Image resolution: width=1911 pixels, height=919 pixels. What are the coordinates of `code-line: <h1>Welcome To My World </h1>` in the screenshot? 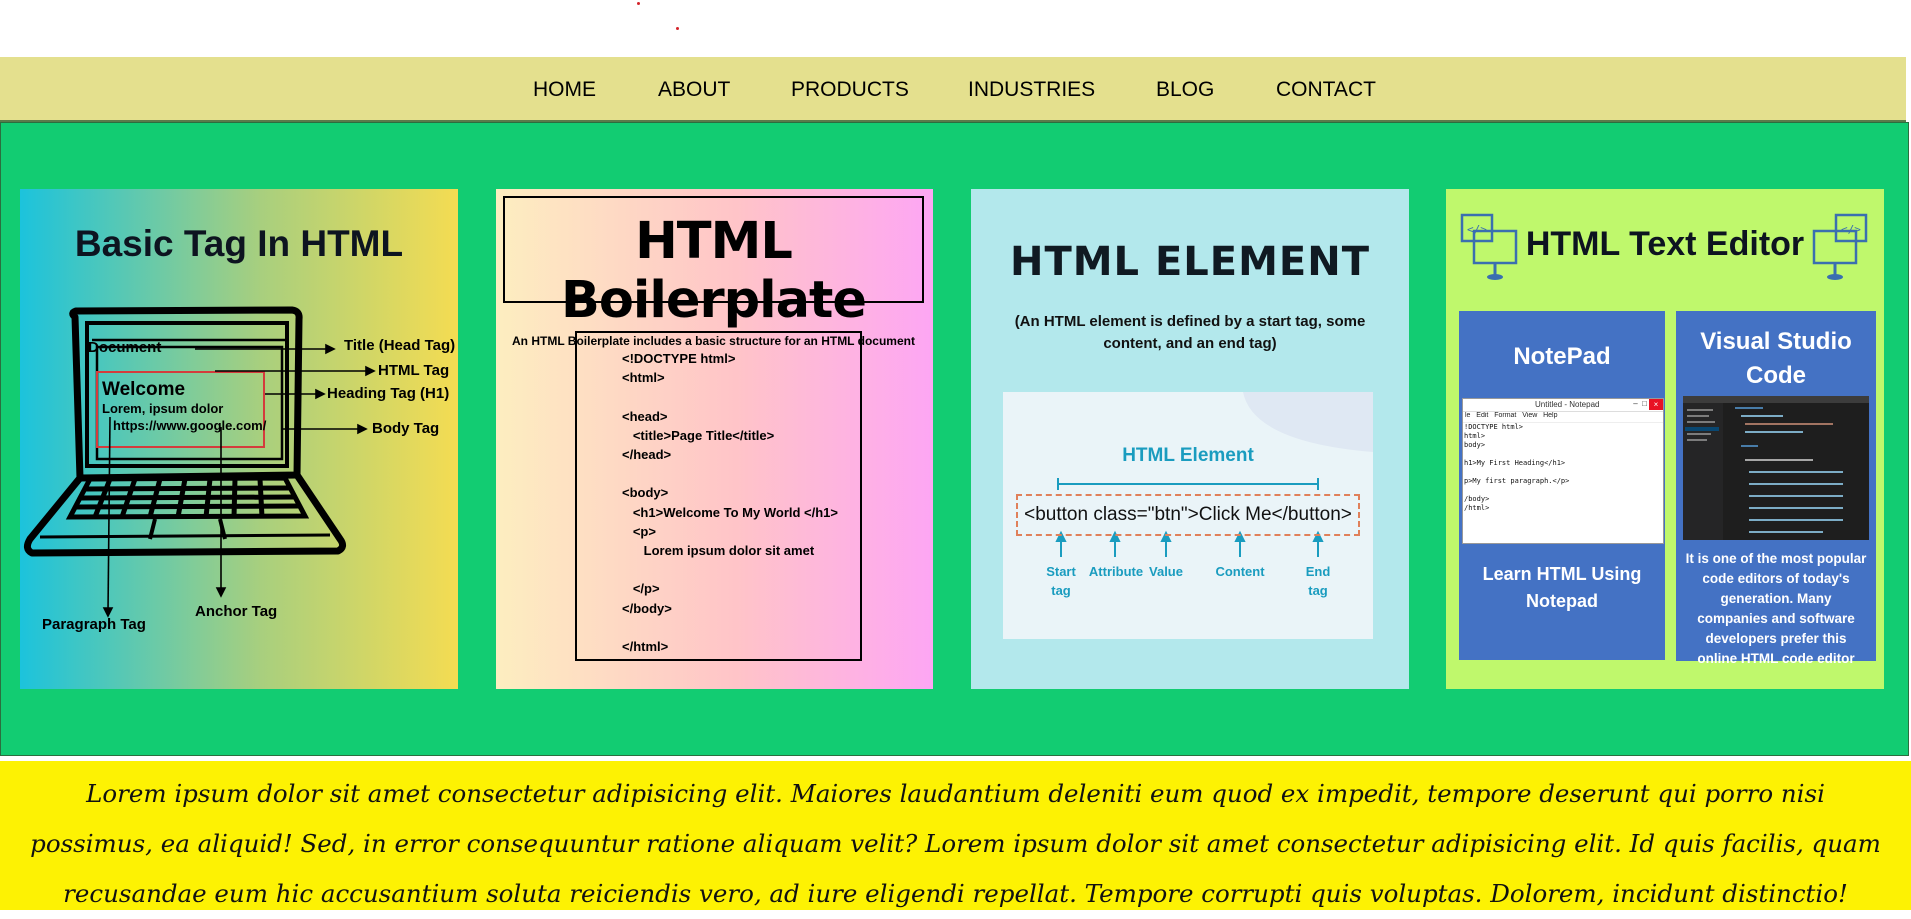 It's located at (730, 512).